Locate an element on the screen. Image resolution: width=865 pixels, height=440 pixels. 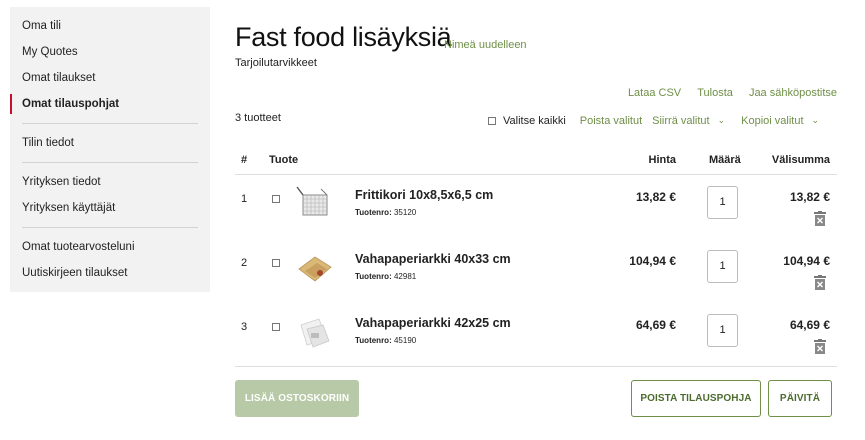
wax-paper-white-icon is located at coordinates (315, 331).